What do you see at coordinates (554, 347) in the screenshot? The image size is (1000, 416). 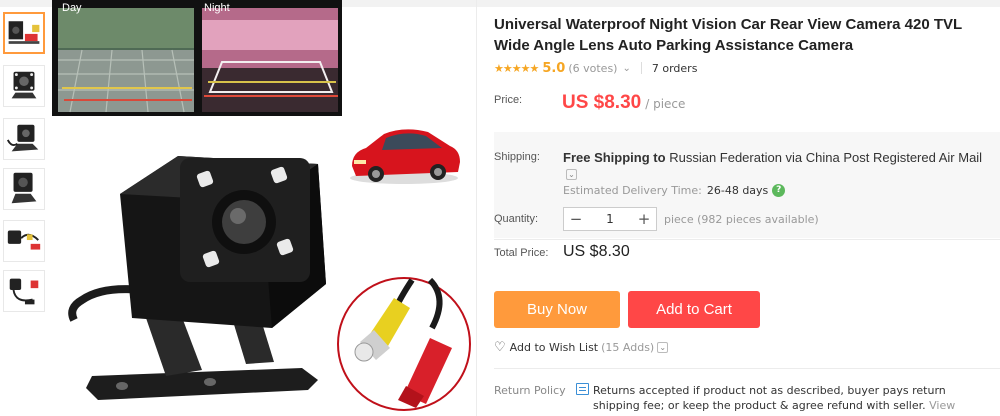 I see `wishlist-link: Add to Wish List` at bounding box center [554, 347].